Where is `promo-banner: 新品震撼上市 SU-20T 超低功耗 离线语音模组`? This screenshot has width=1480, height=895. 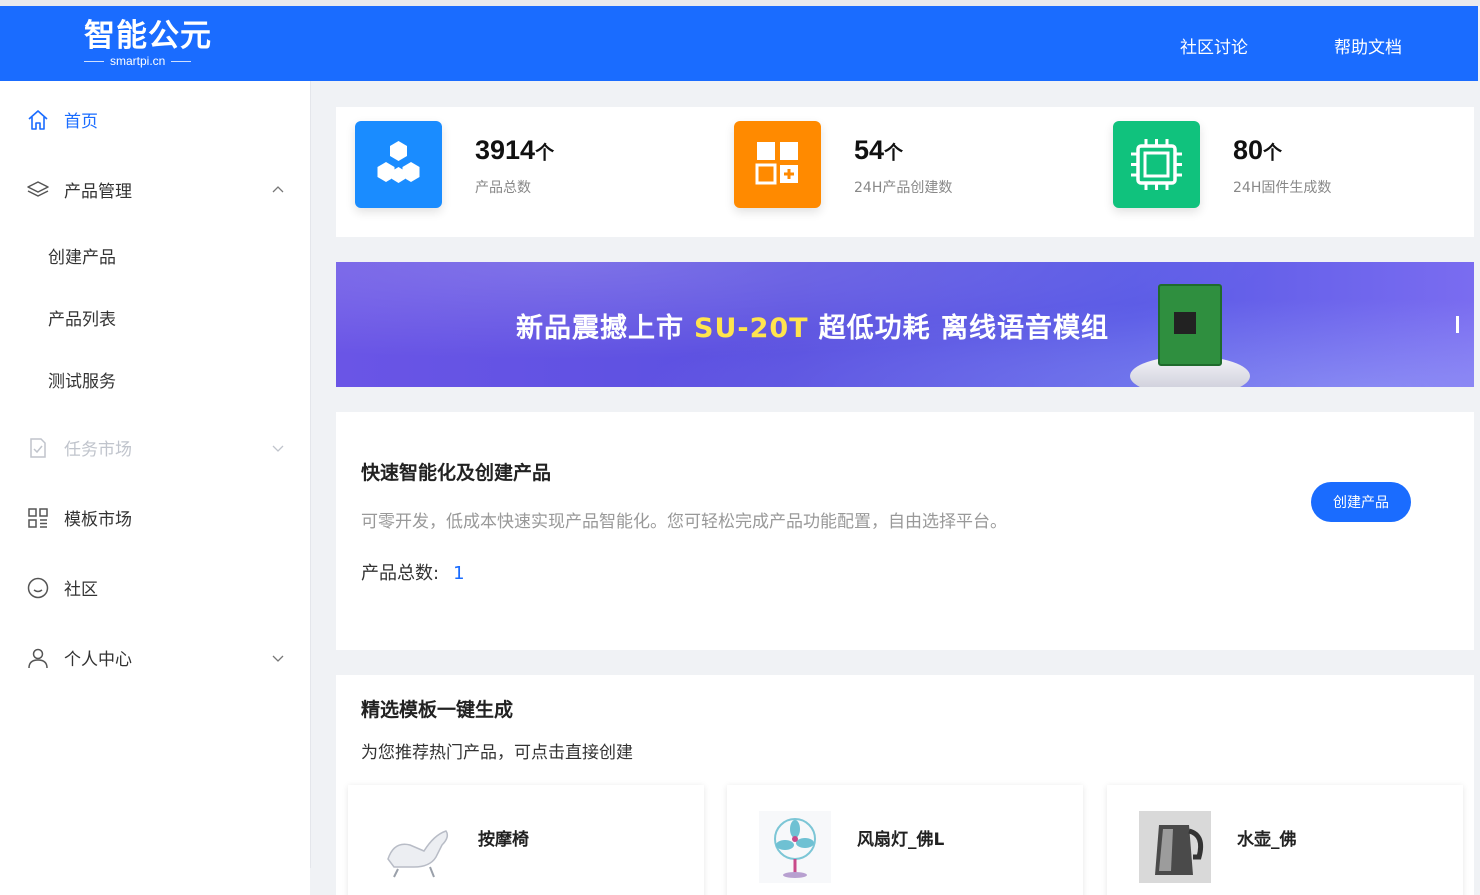
promo-banner: 新品震撼上市 SU-20T 超低功耗 离线语音模组 is located at coordinates (905, 324).